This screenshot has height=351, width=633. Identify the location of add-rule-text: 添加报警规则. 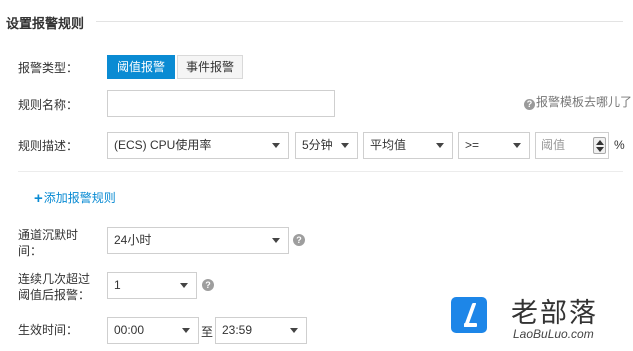
(79, 198).